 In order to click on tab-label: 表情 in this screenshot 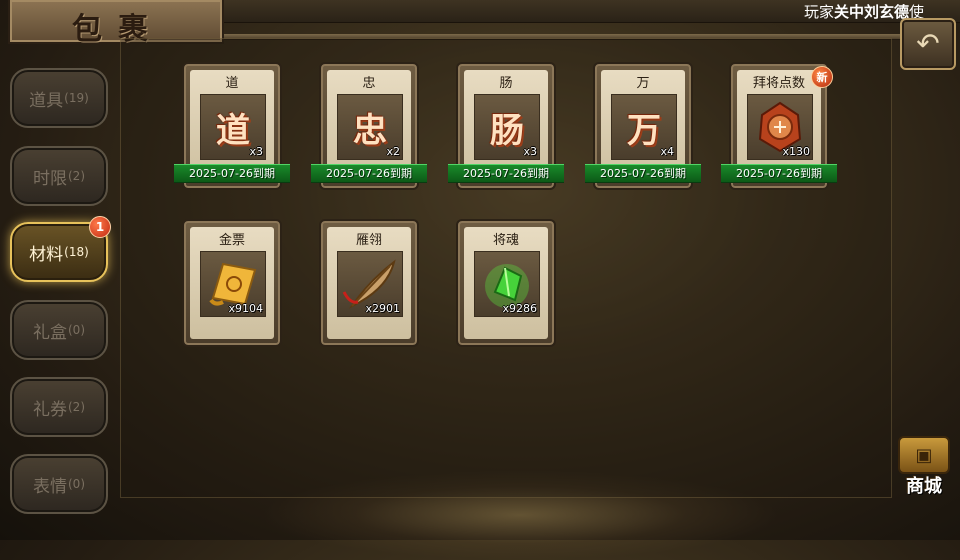, I will do `click(50, 486)`.